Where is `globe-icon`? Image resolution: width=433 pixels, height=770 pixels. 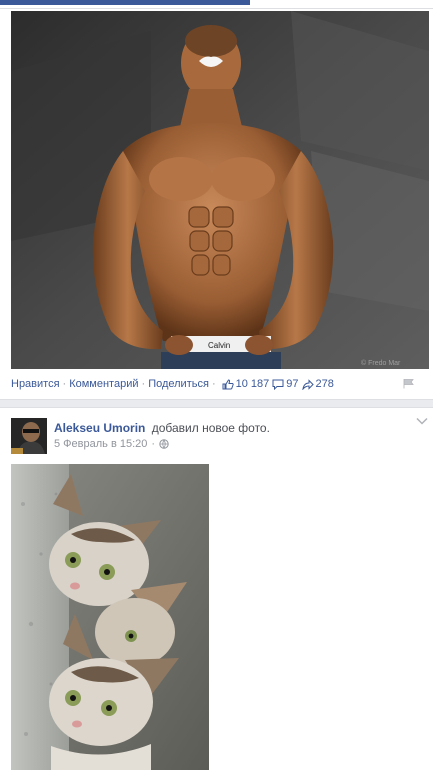
globe-icon is located at coordinates (164, 444).